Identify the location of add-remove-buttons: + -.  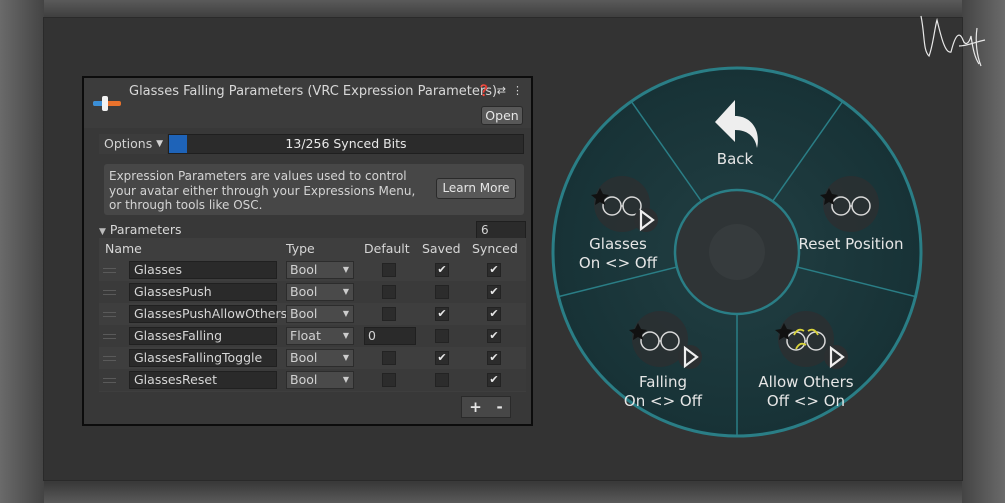
(486, 407).